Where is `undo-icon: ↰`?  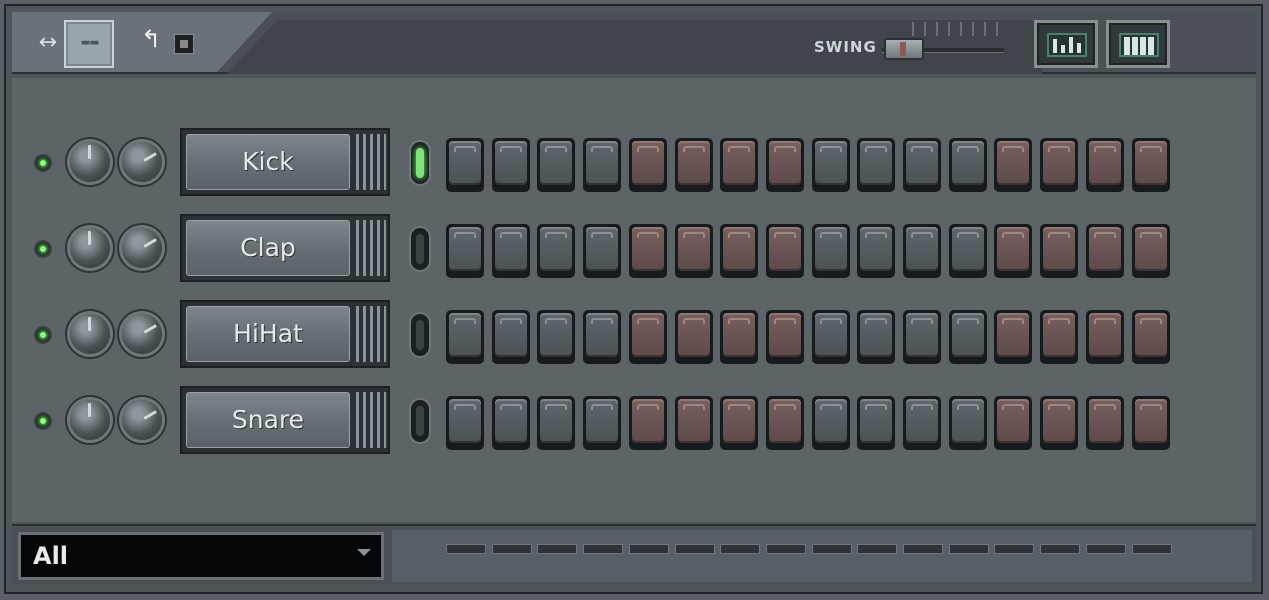 undo-icon: ↰ is located at coordinates (151, 39).